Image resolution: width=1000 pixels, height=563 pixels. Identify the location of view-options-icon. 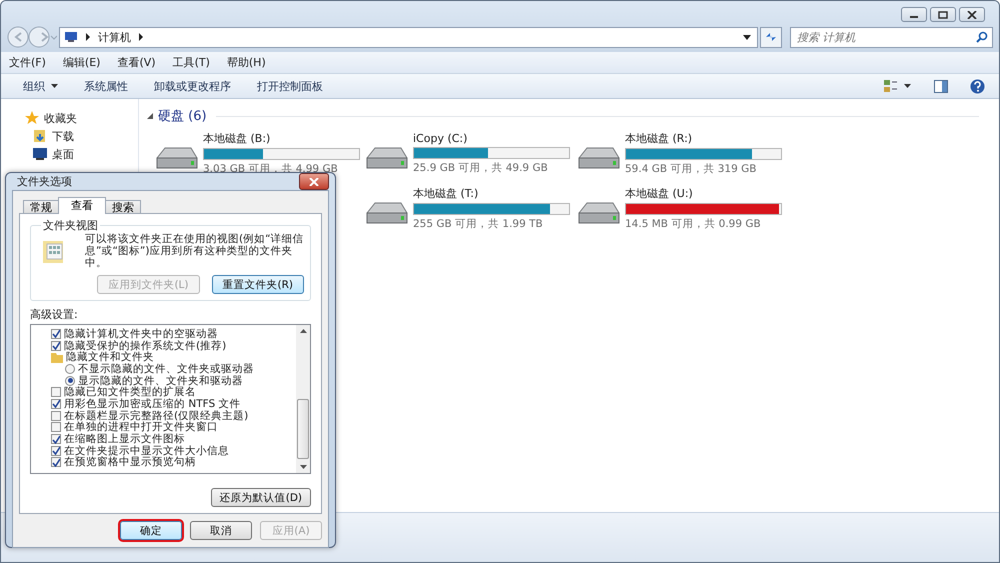
(898, 86).